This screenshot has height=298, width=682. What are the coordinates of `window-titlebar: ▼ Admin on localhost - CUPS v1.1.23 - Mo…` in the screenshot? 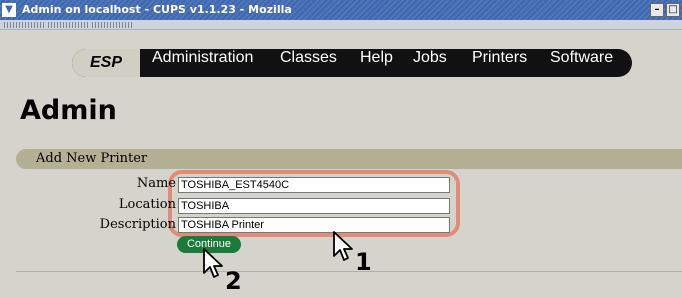 It's located at (341, 10).